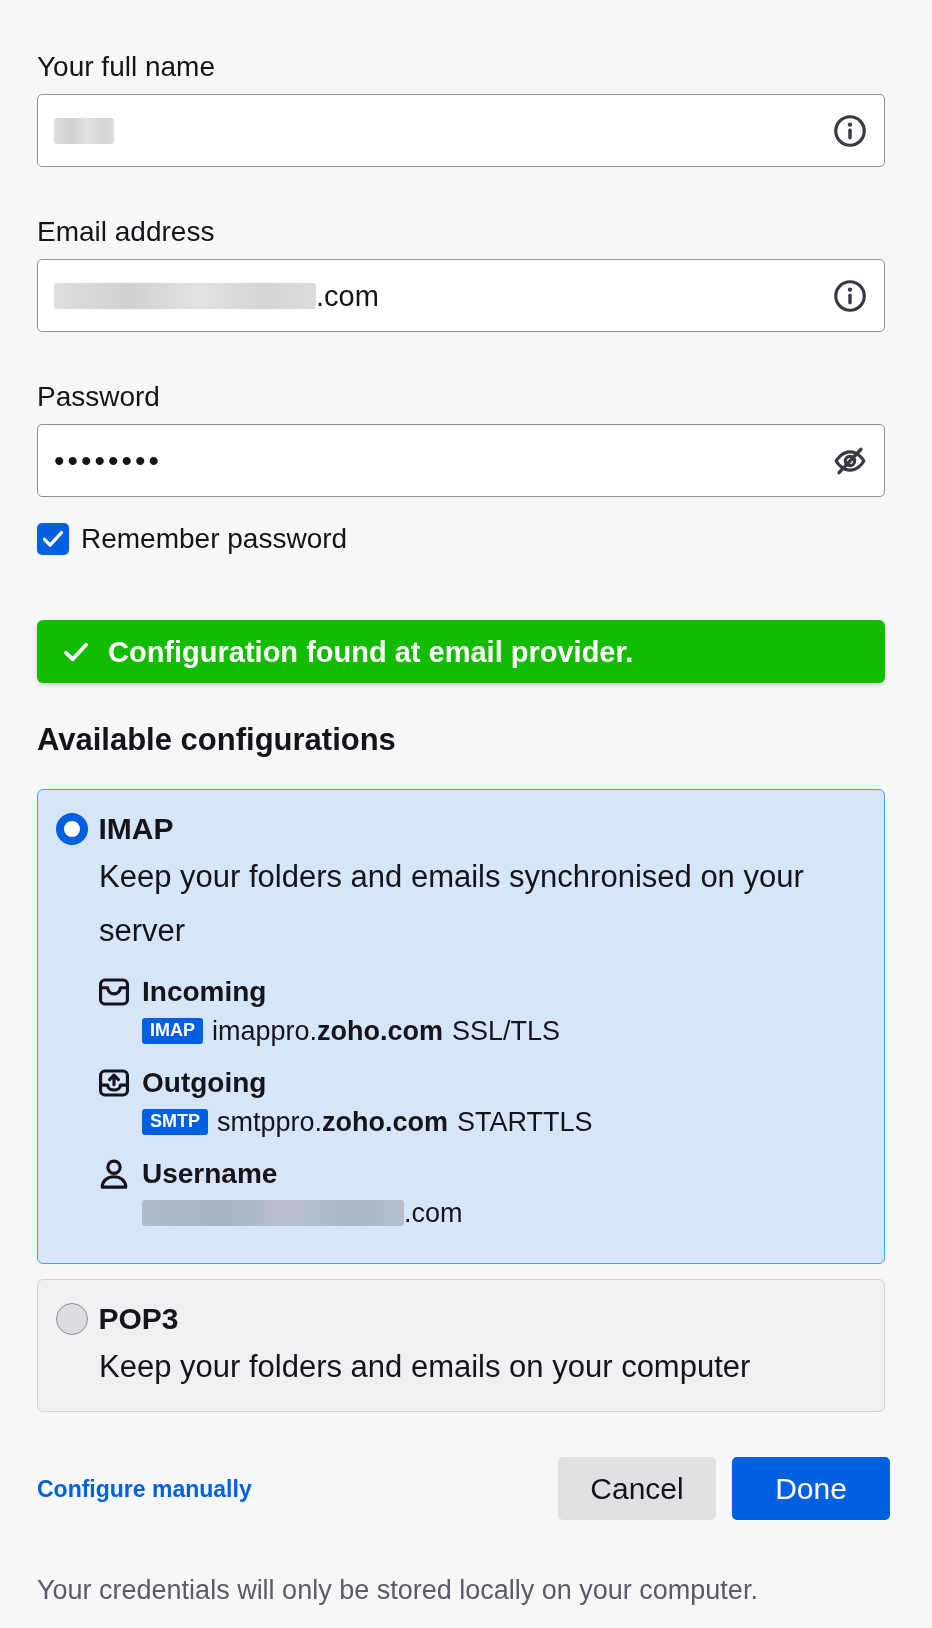 The image size is (932, 1628). I want to click on done-button: Done, so click(811, 1488).